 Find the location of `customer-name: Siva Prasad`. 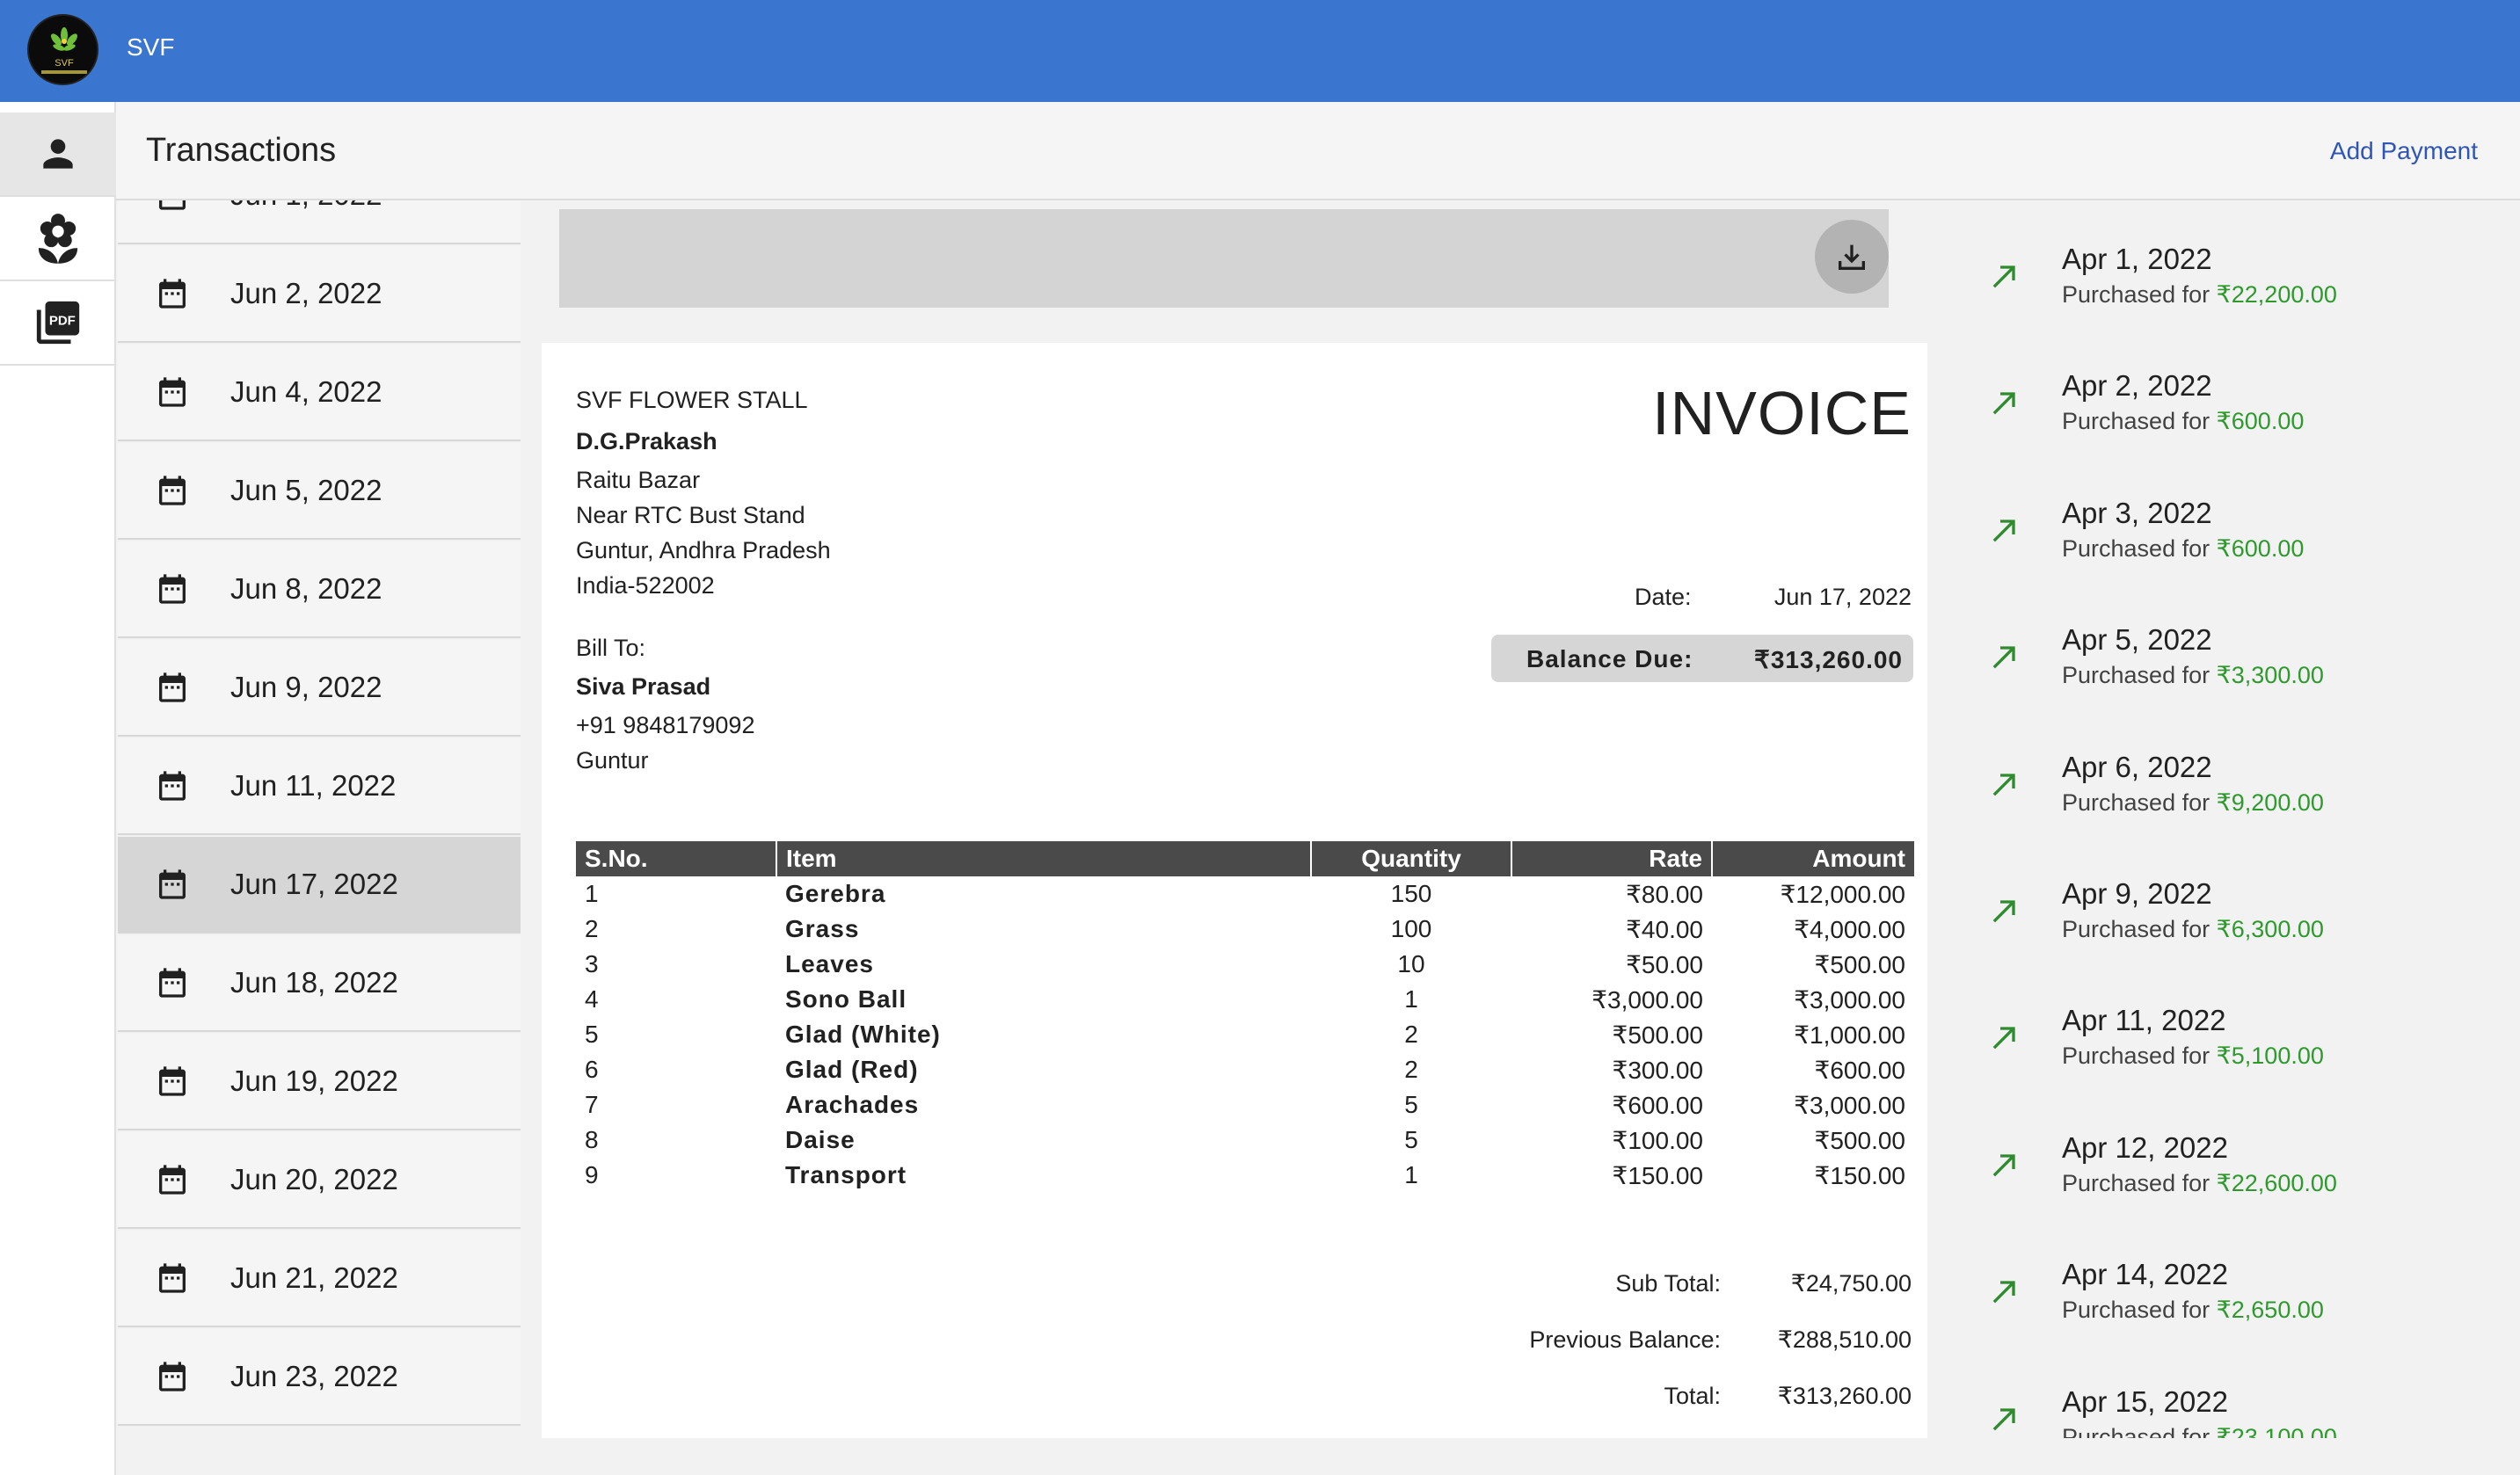

customer-name: Siva Prasad is located at coordinates (643, 687).